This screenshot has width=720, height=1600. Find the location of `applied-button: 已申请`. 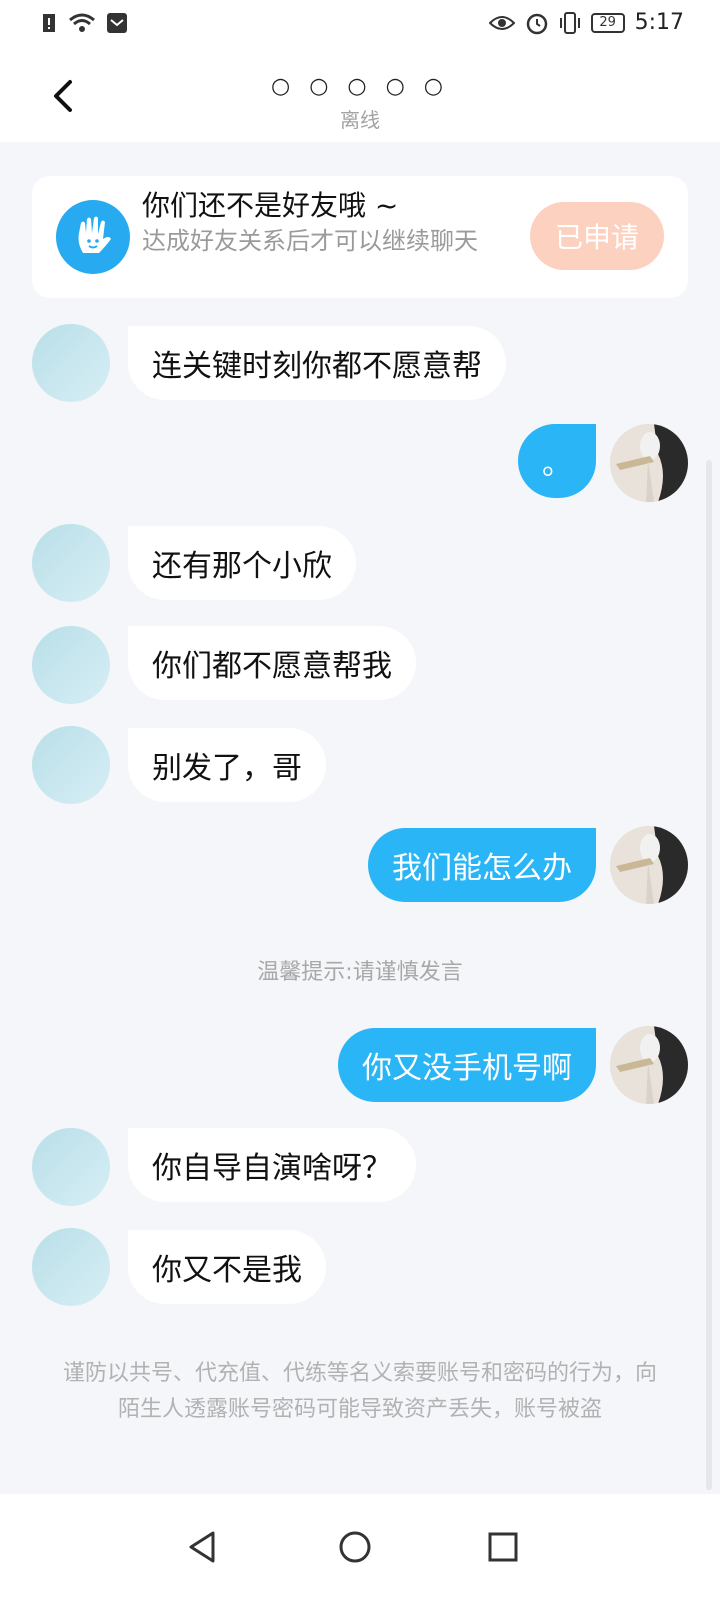

applied-button: 已申请 is located at coordinates (597, 236).